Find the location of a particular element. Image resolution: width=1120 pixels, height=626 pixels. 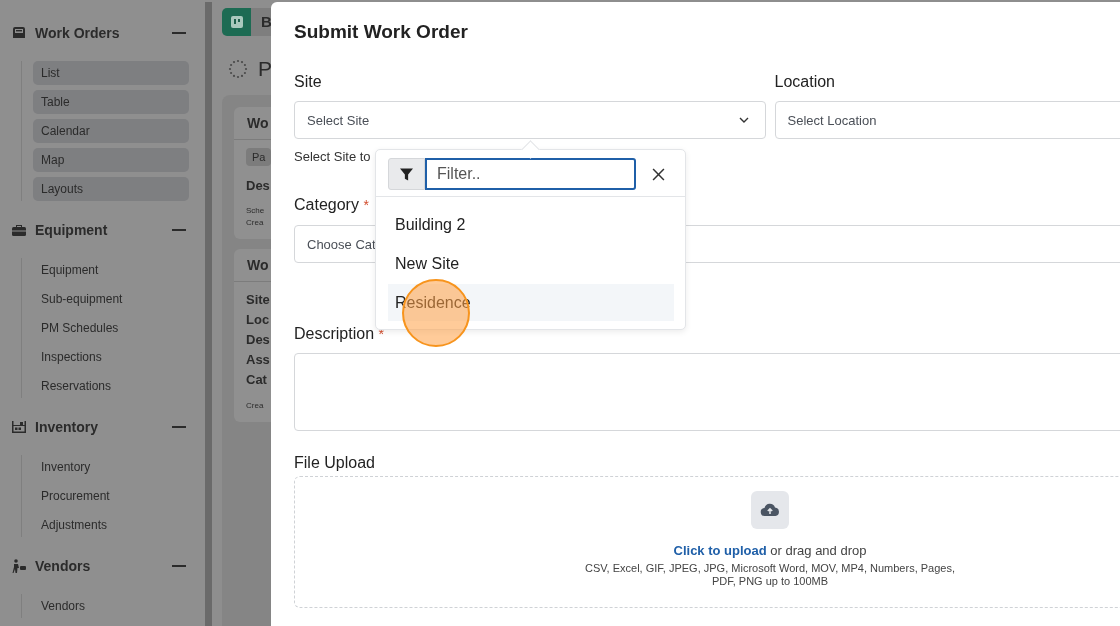

dialog-title: Submit Work Order is located at coordinates (381, 32).